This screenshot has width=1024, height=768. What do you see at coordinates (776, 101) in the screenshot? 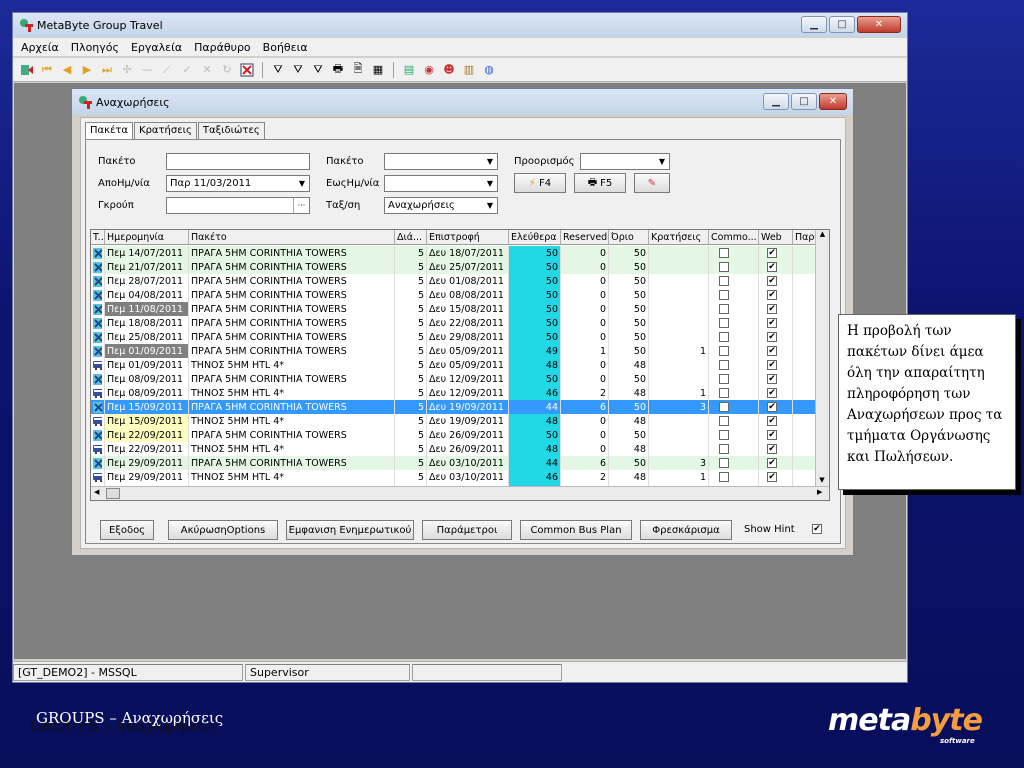
I see `dialog-minimize-button: ▁` at bounding box center [776, 101].